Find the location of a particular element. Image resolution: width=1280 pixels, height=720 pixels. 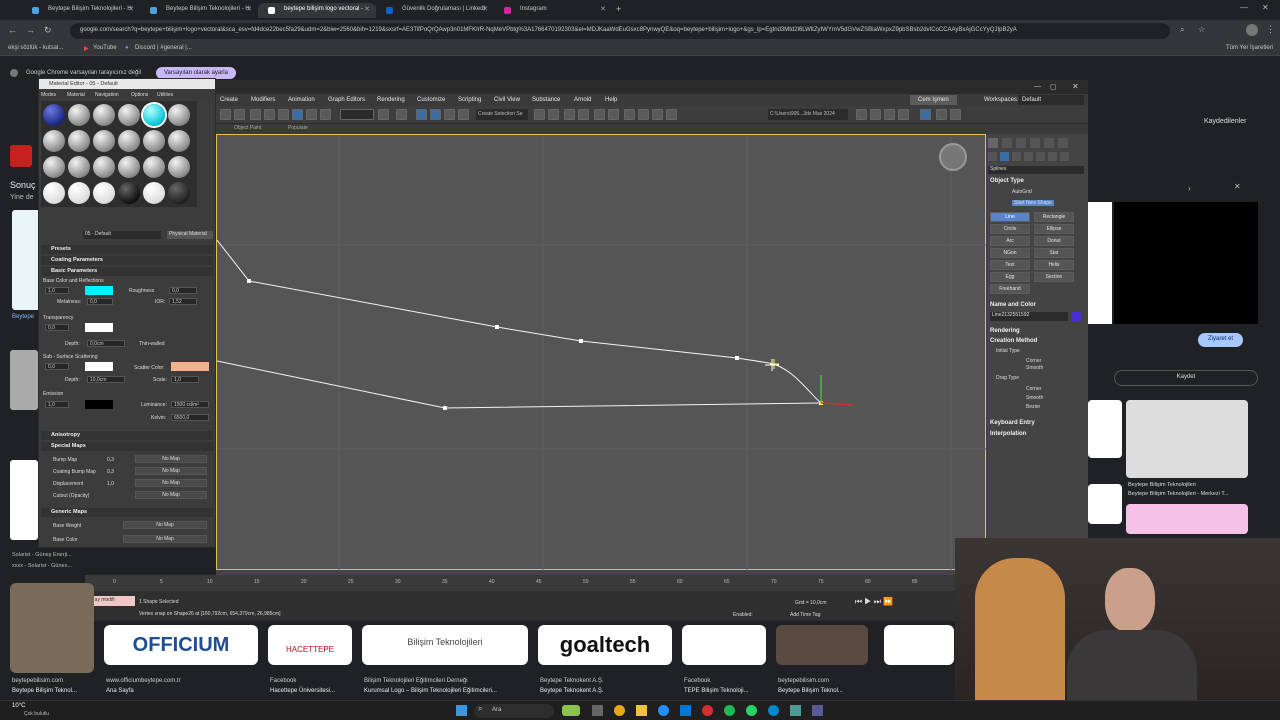

spline-lower is located at coordinates (519, 384).